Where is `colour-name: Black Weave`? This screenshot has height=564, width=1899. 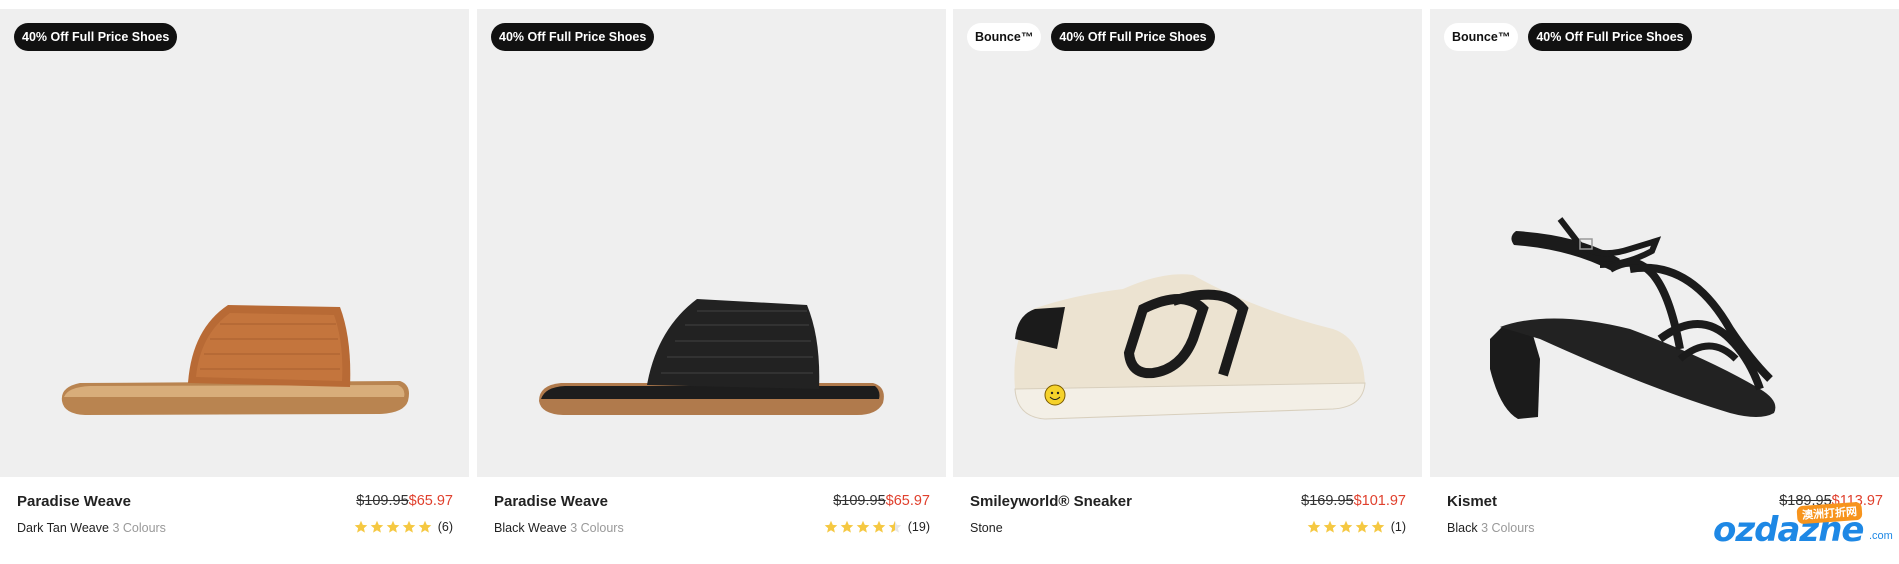 colour-name: Black Weave is located at coordinates (530, 528).